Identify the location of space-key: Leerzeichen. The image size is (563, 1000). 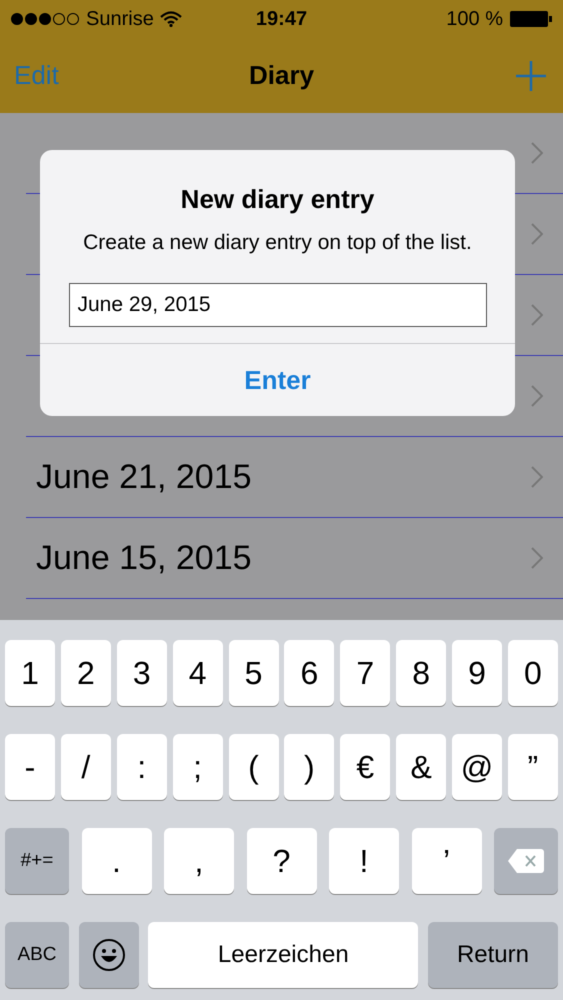
(283, 955).